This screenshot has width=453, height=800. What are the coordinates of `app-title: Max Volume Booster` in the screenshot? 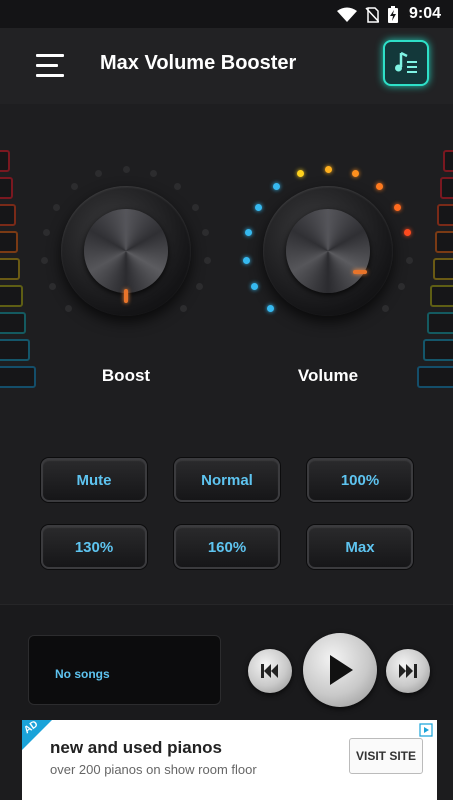 It's located at (198, 63).